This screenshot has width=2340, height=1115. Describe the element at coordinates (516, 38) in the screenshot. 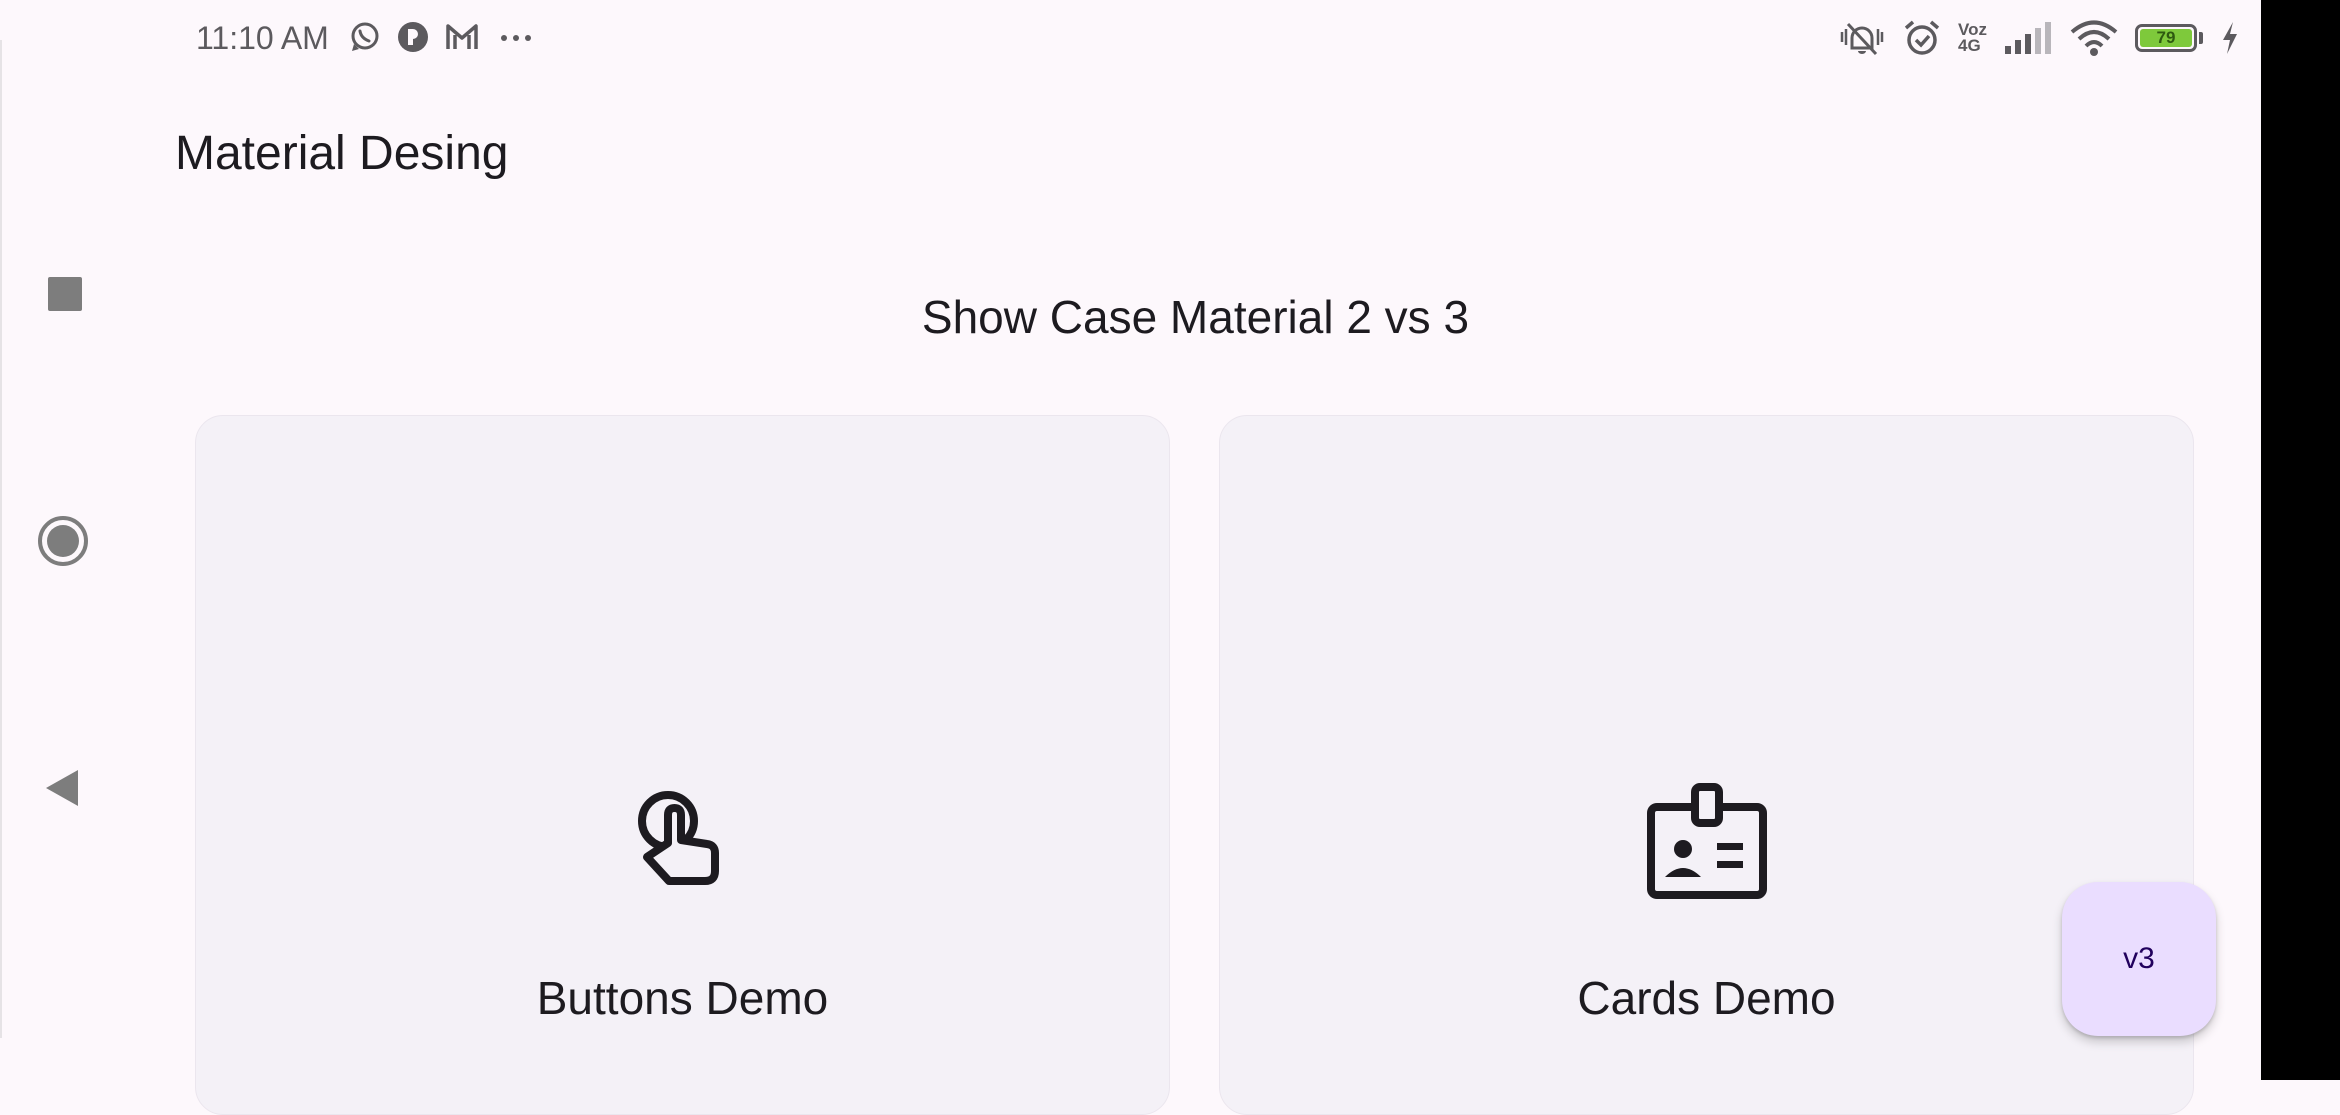

I see `more-notifications-icon` at that location.